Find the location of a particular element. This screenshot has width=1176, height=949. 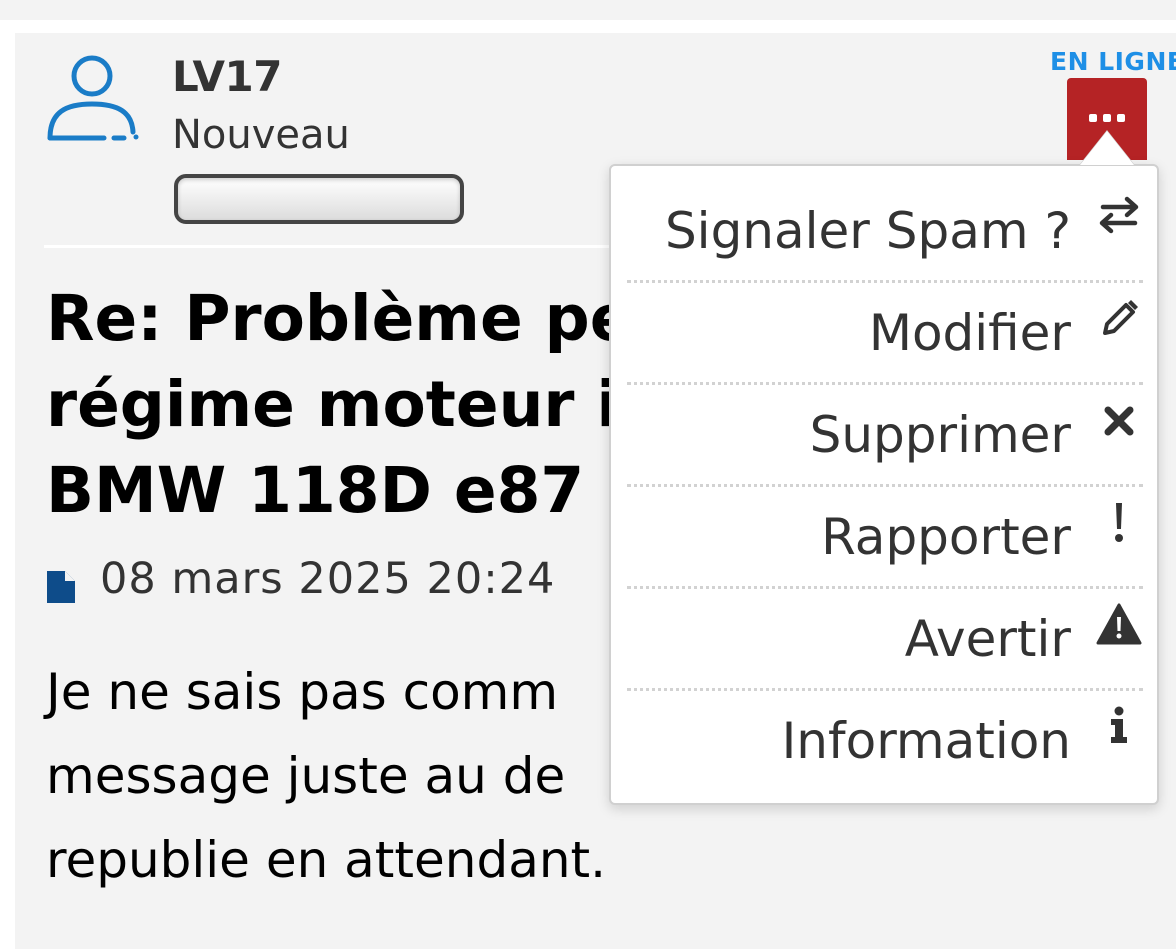

menu-item-warn: Avertir is located at coordinates (885, 637).